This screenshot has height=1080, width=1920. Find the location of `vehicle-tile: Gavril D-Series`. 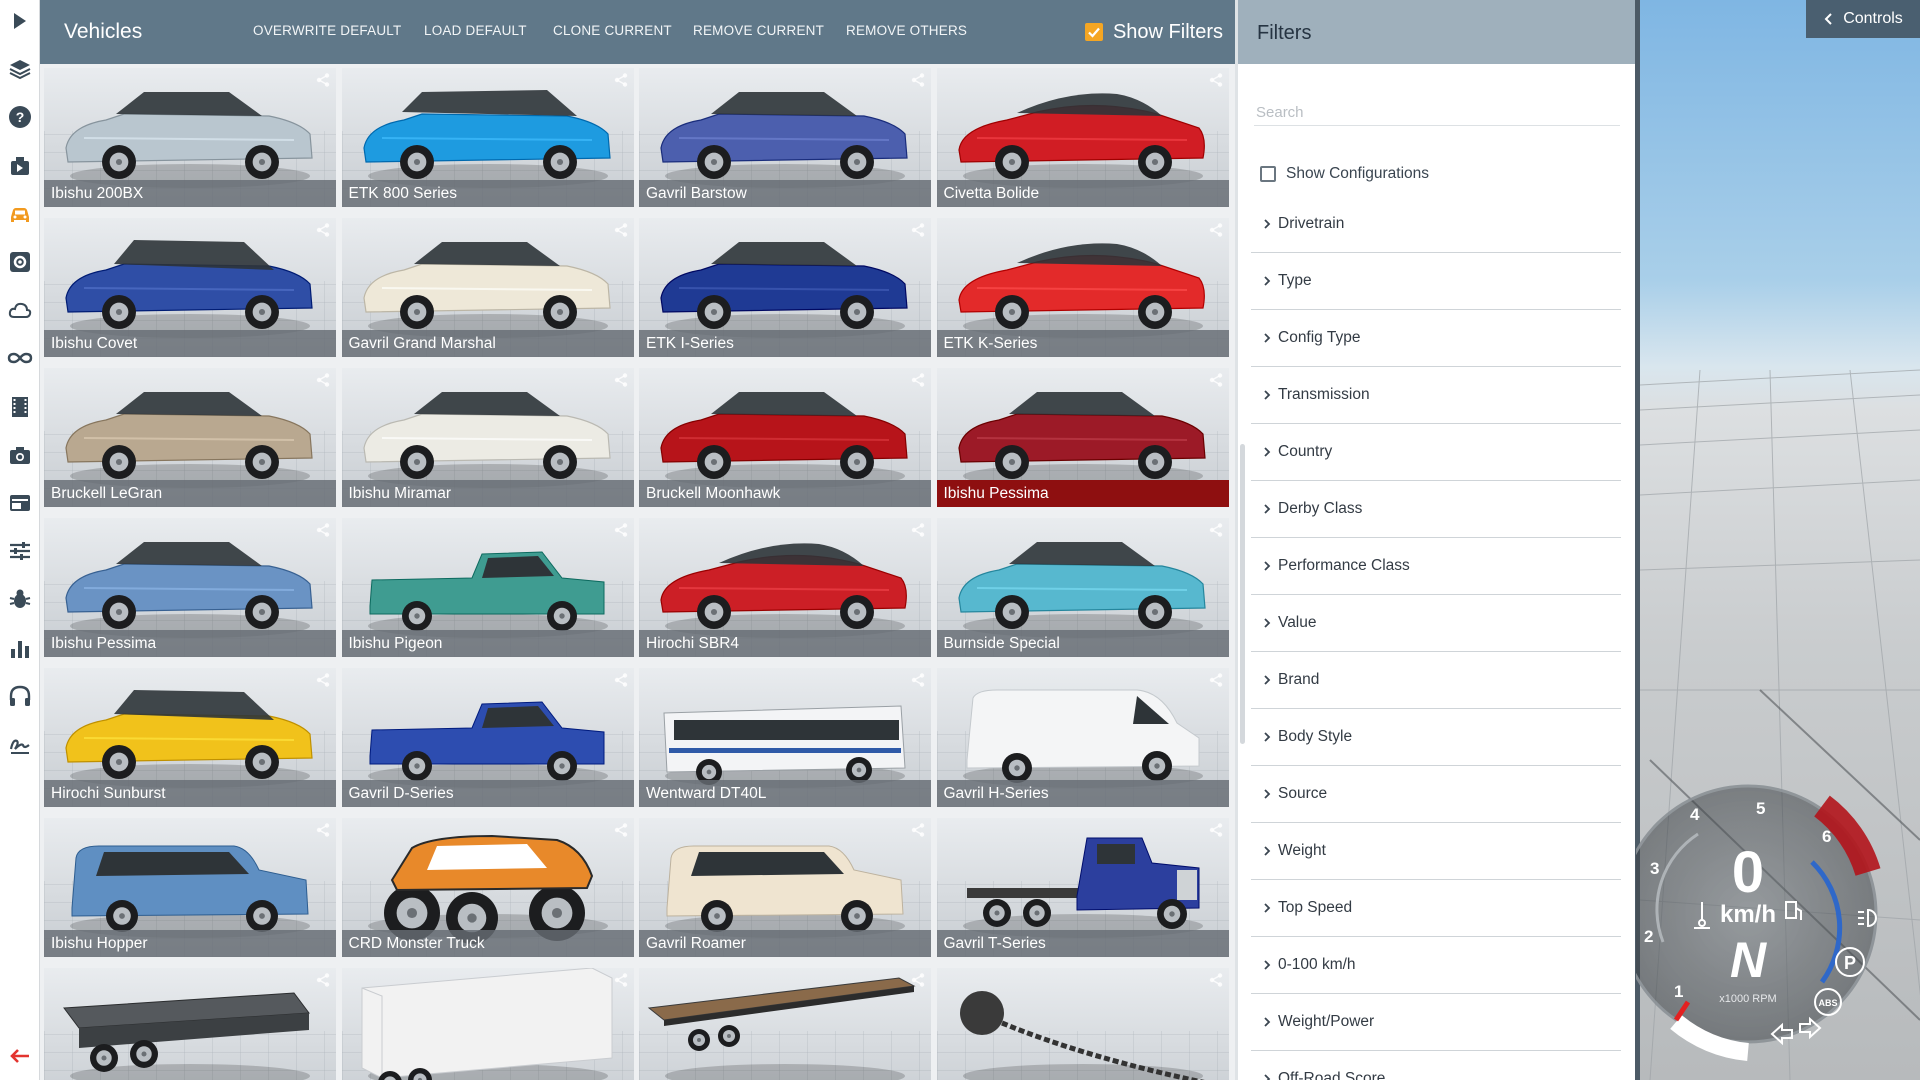

vehicle-tile: Gavril D-Series is located at coordinates (487, 737).